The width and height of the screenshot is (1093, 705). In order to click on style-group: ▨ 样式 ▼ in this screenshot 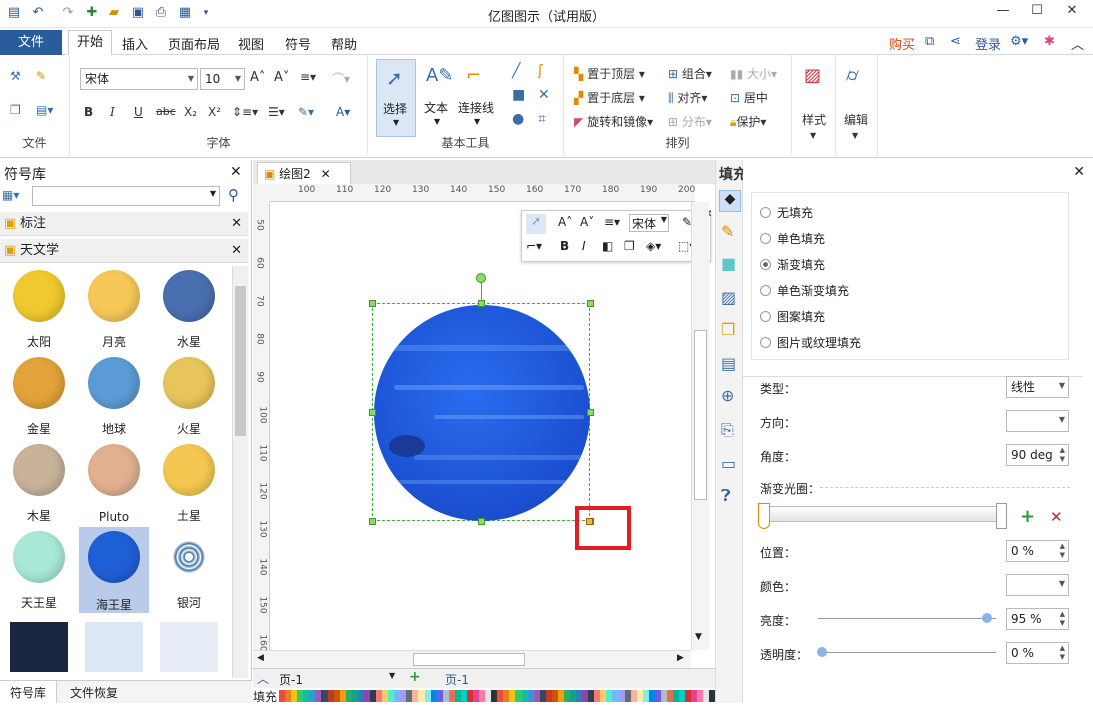, I will do `click(814, 105)`.